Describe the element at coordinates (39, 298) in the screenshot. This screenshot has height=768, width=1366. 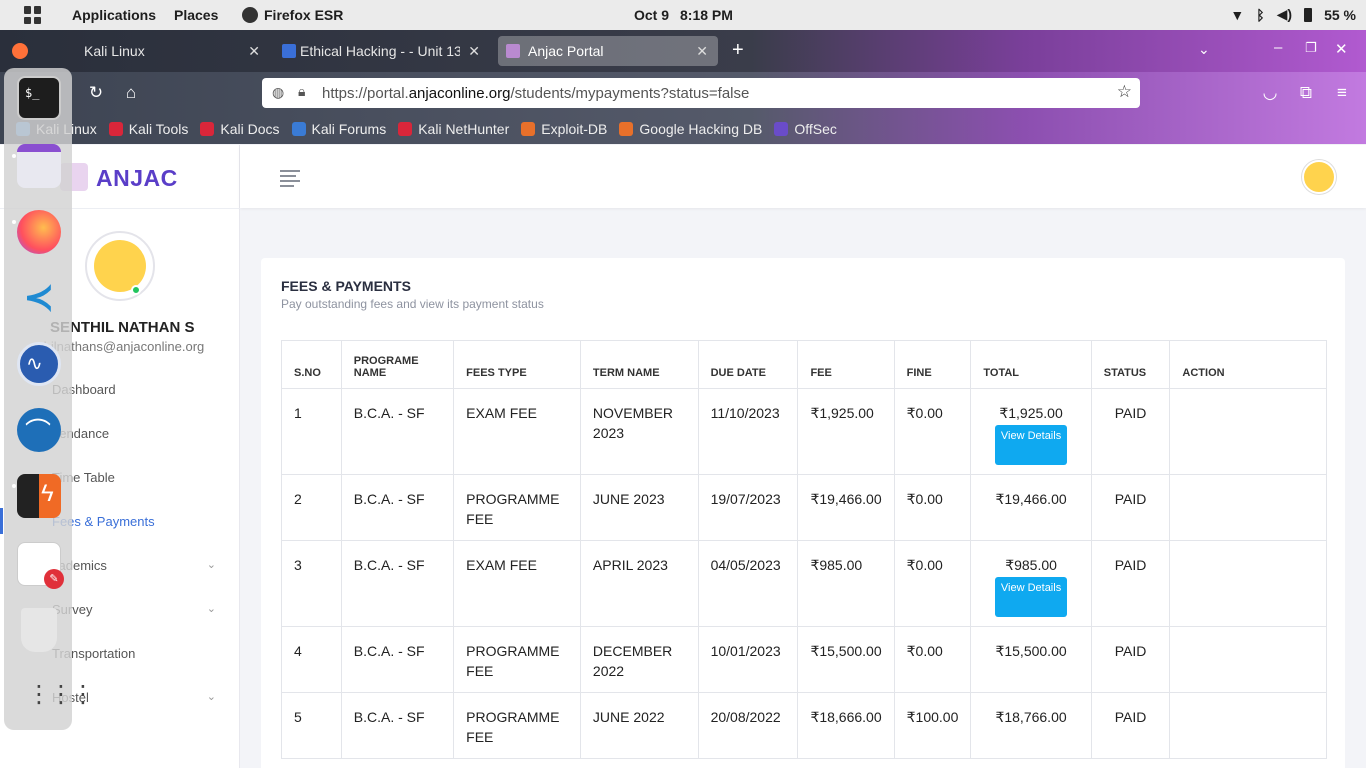
I see `vscode-icon: ≺` at that location.